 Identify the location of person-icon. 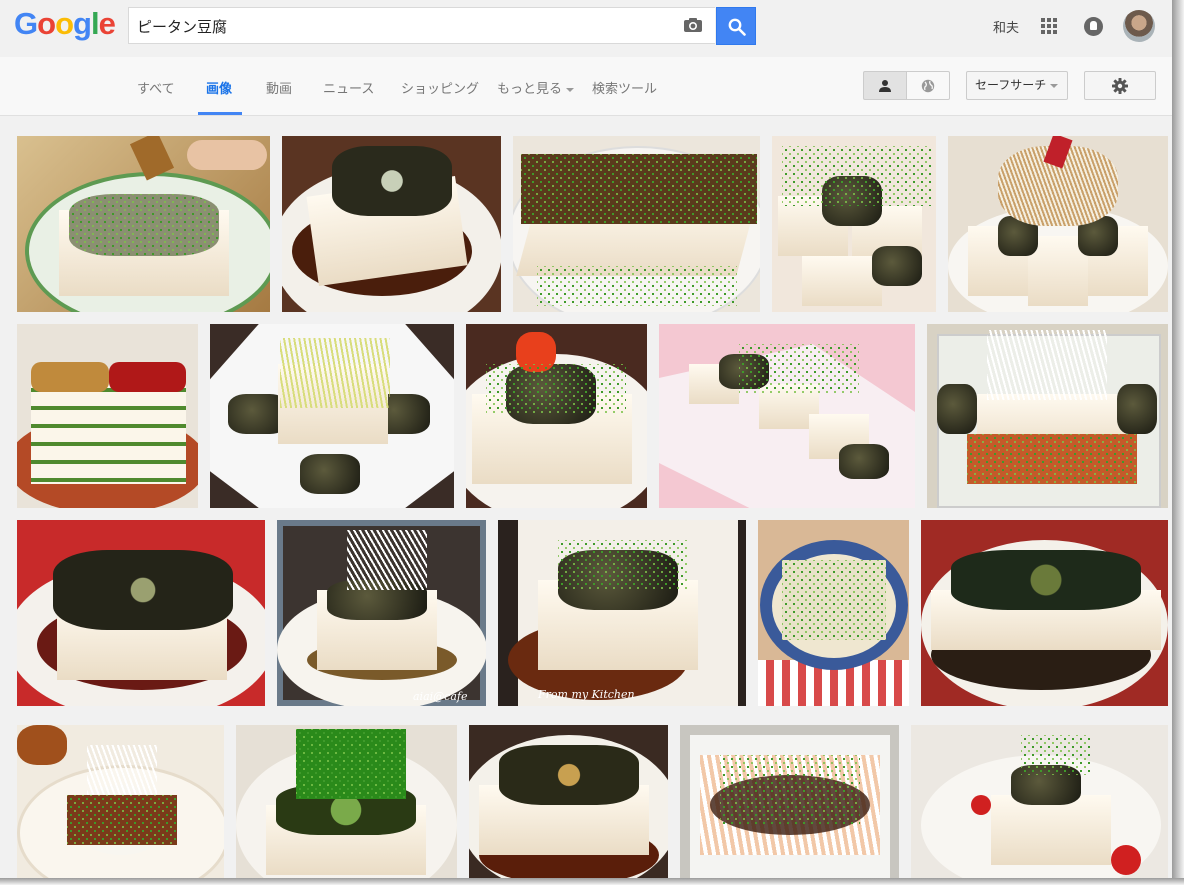
(885, 86).